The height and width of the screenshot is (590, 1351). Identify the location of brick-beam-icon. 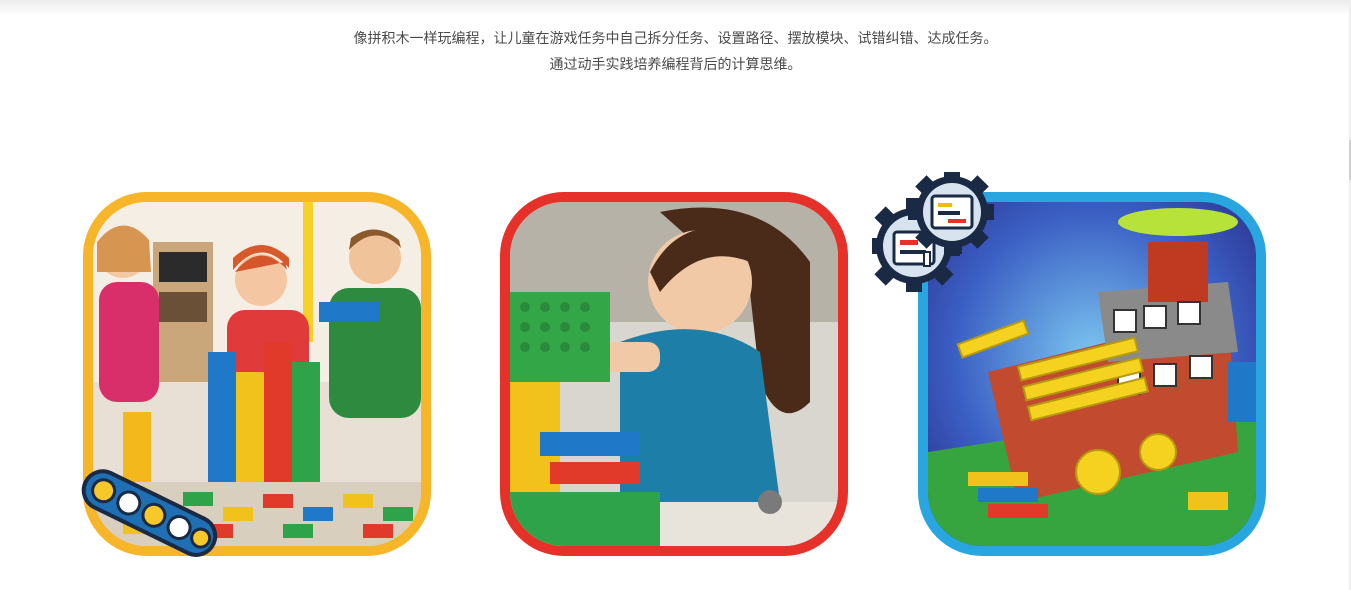
(149, 513).